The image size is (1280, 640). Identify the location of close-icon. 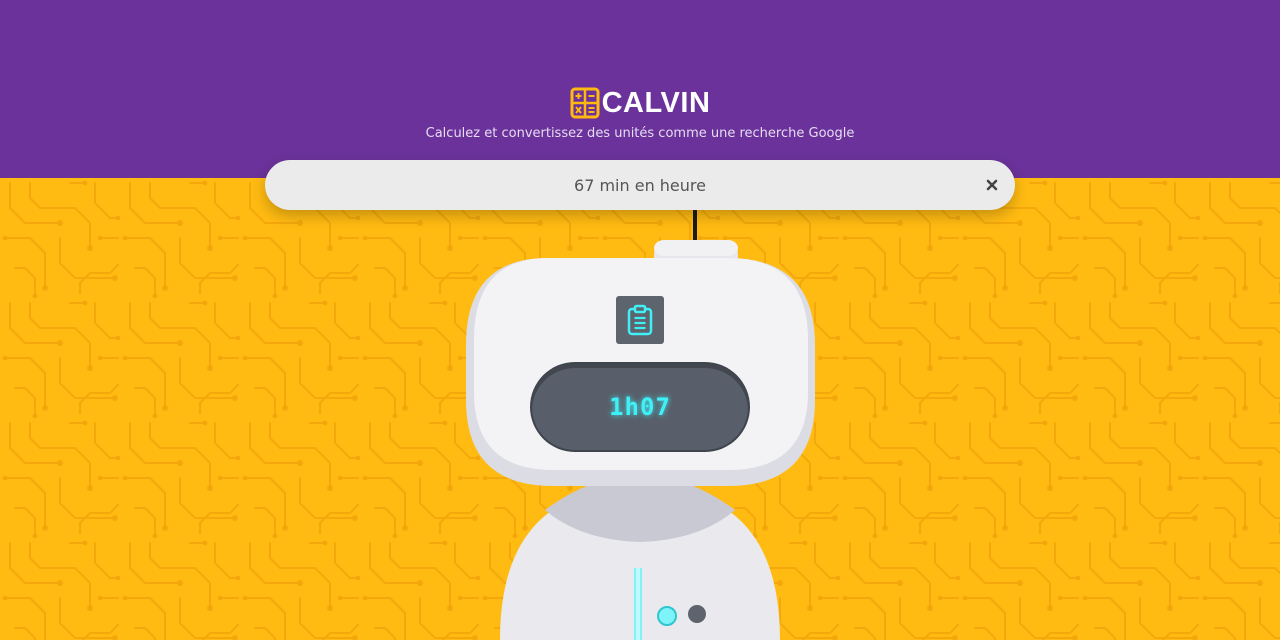
(992, 185).